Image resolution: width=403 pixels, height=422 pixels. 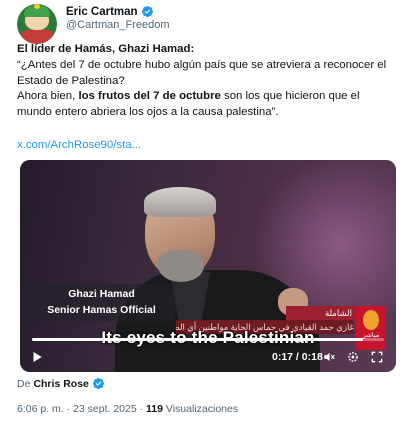 I want to click on video-progress-bar, so click(x=208, y=339).